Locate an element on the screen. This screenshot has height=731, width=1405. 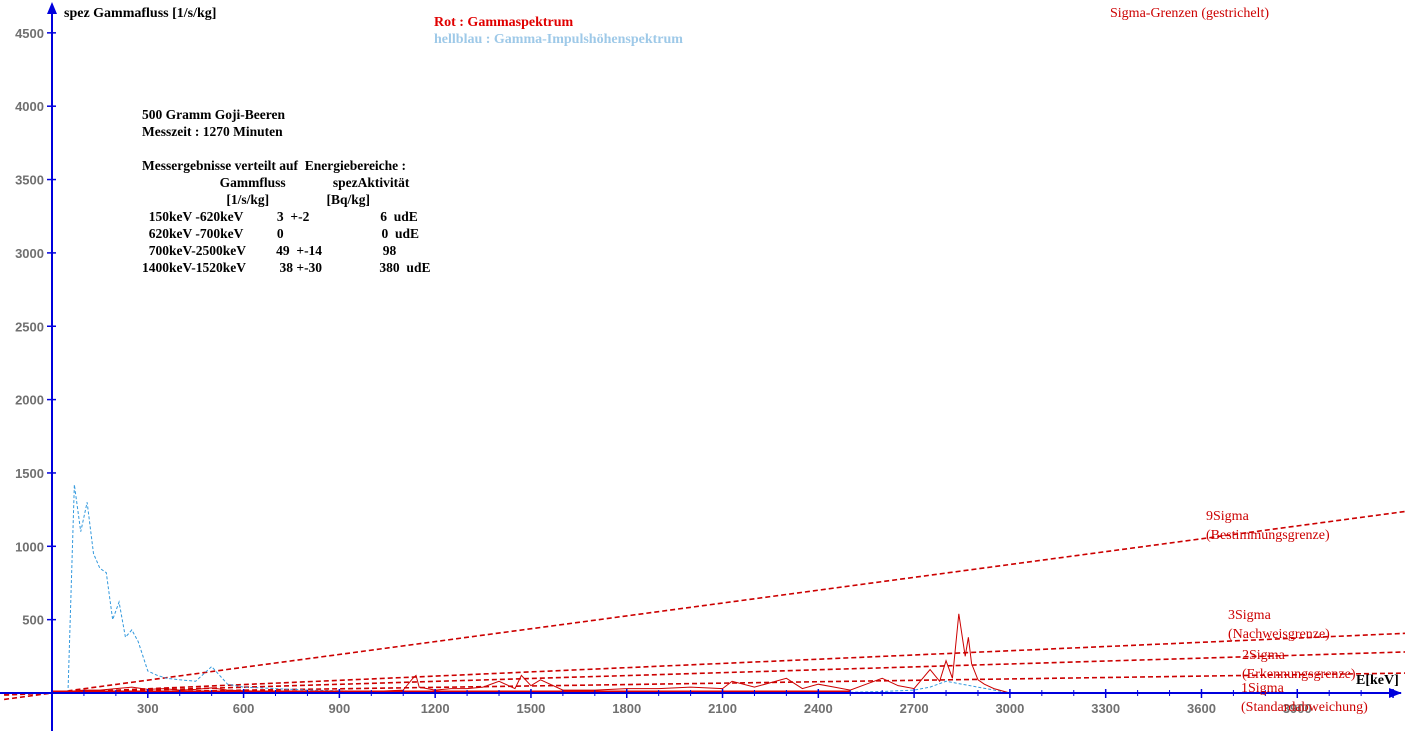
sigma-label: 2Sigma is located at coordinates (1264, 655).